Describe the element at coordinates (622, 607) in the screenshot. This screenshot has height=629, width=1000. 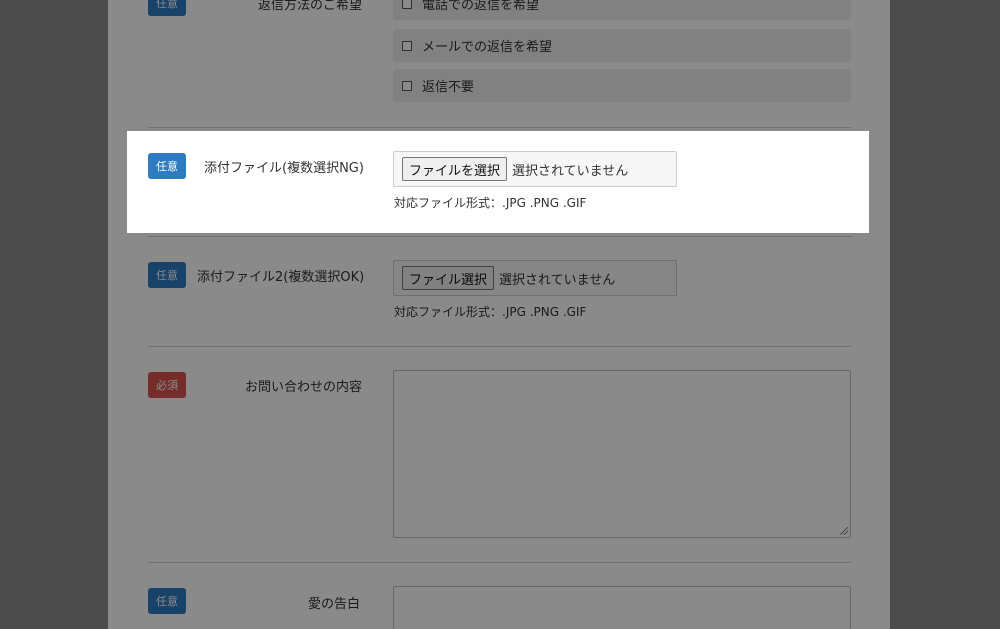
I see `confession-textarea` at that location.